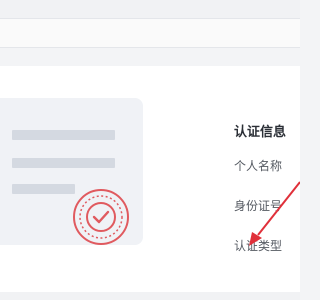 This screenshot has height=300, width=320. I want to click on field-label-verification-type: 认证类型, so click(258, 246).